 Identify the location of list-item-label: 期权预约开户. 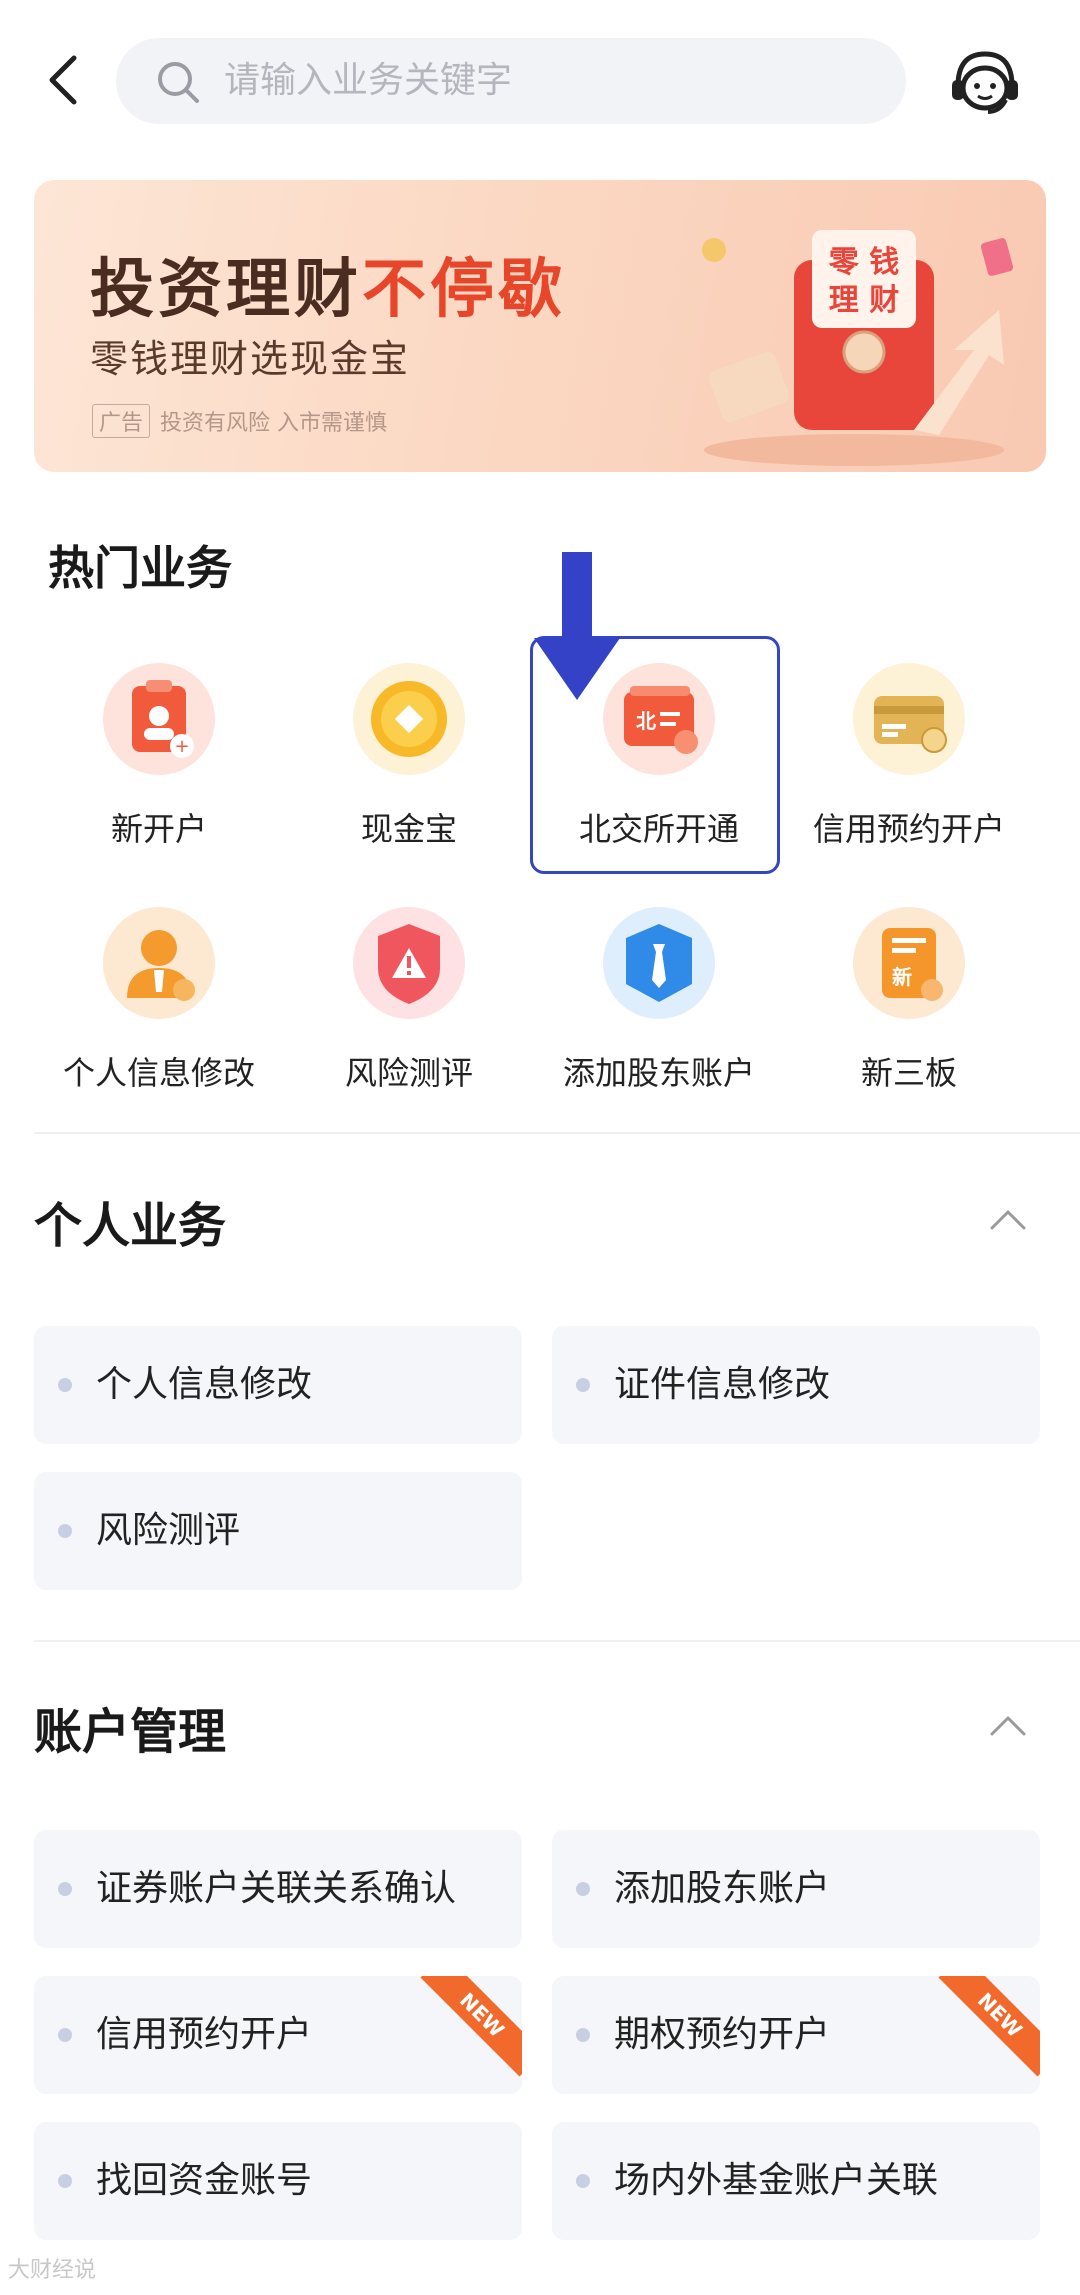
(722, 2034).